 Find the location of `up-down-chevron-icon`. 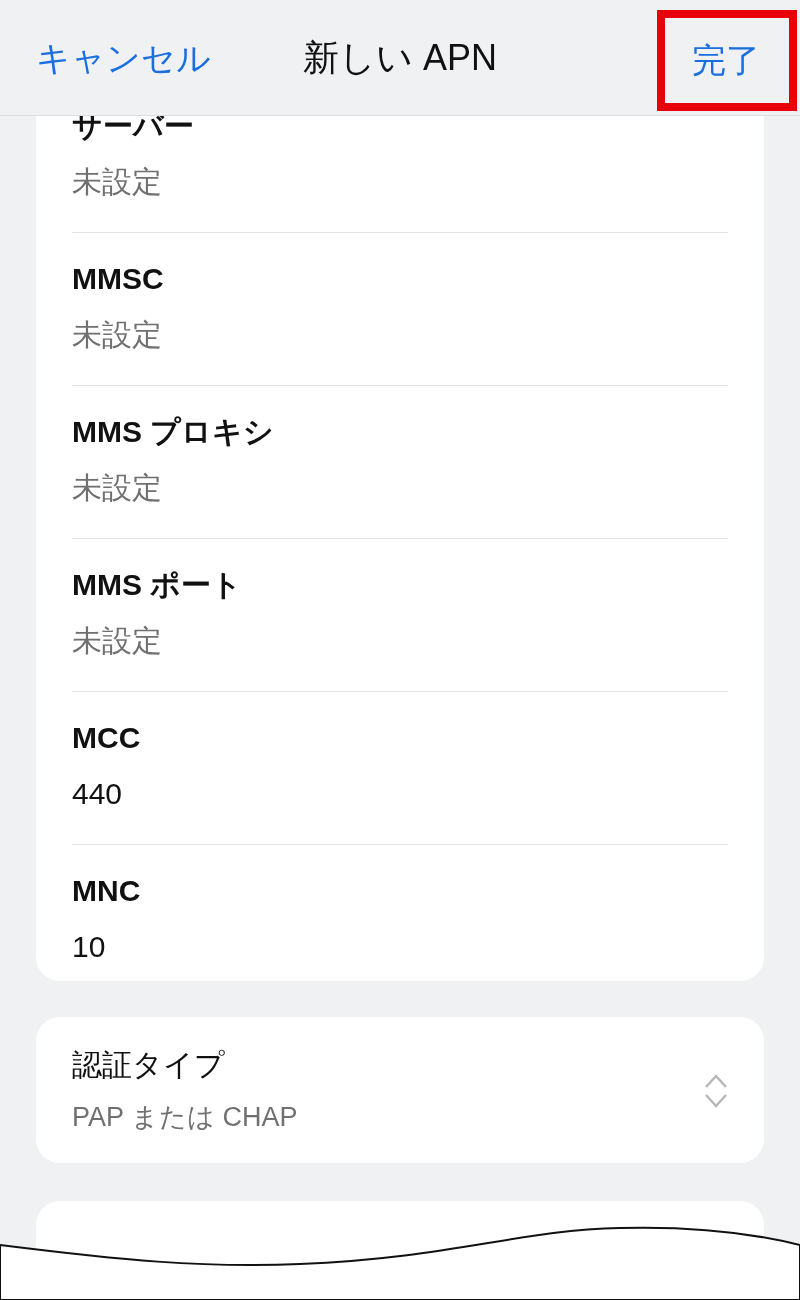

up-down-chevron-icon is located at coordinates (716, 1091).